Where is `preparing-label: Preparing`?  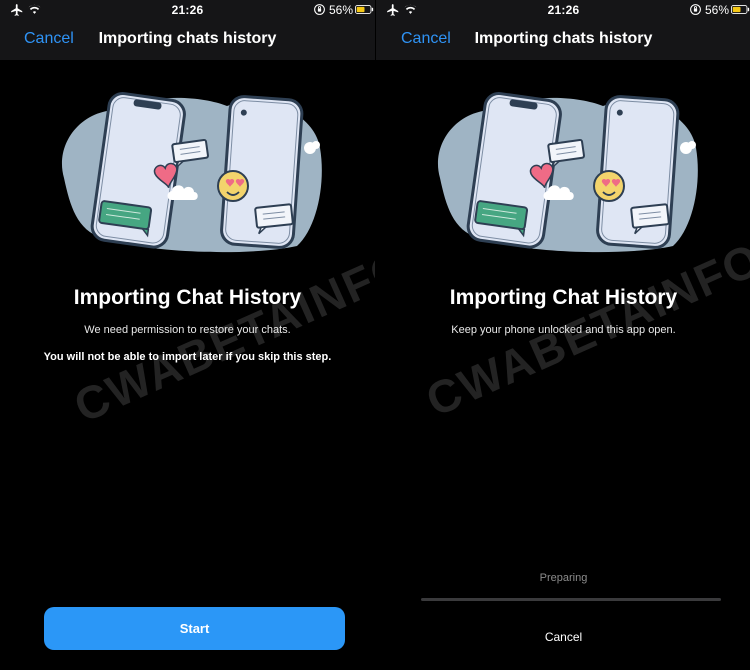 preparing-label: Preparing is located at coordinates (563, 578).